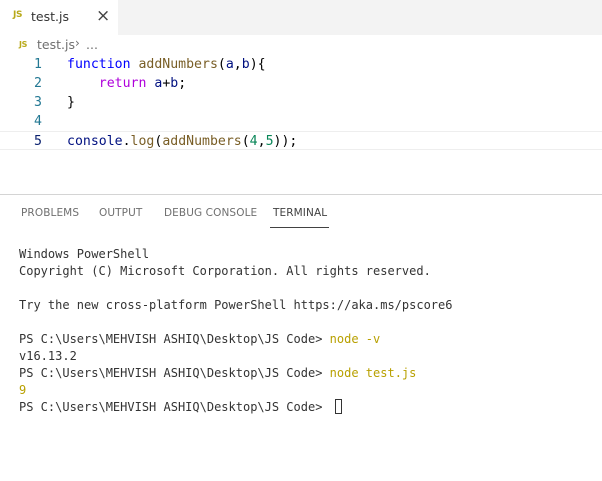 The height and width of the screenshot is (481, 602). I want to click on panel-tab-bar: PROBLEMS OUTPUT DEBUG CONSOLE TERMINAL, so click(301, 213).